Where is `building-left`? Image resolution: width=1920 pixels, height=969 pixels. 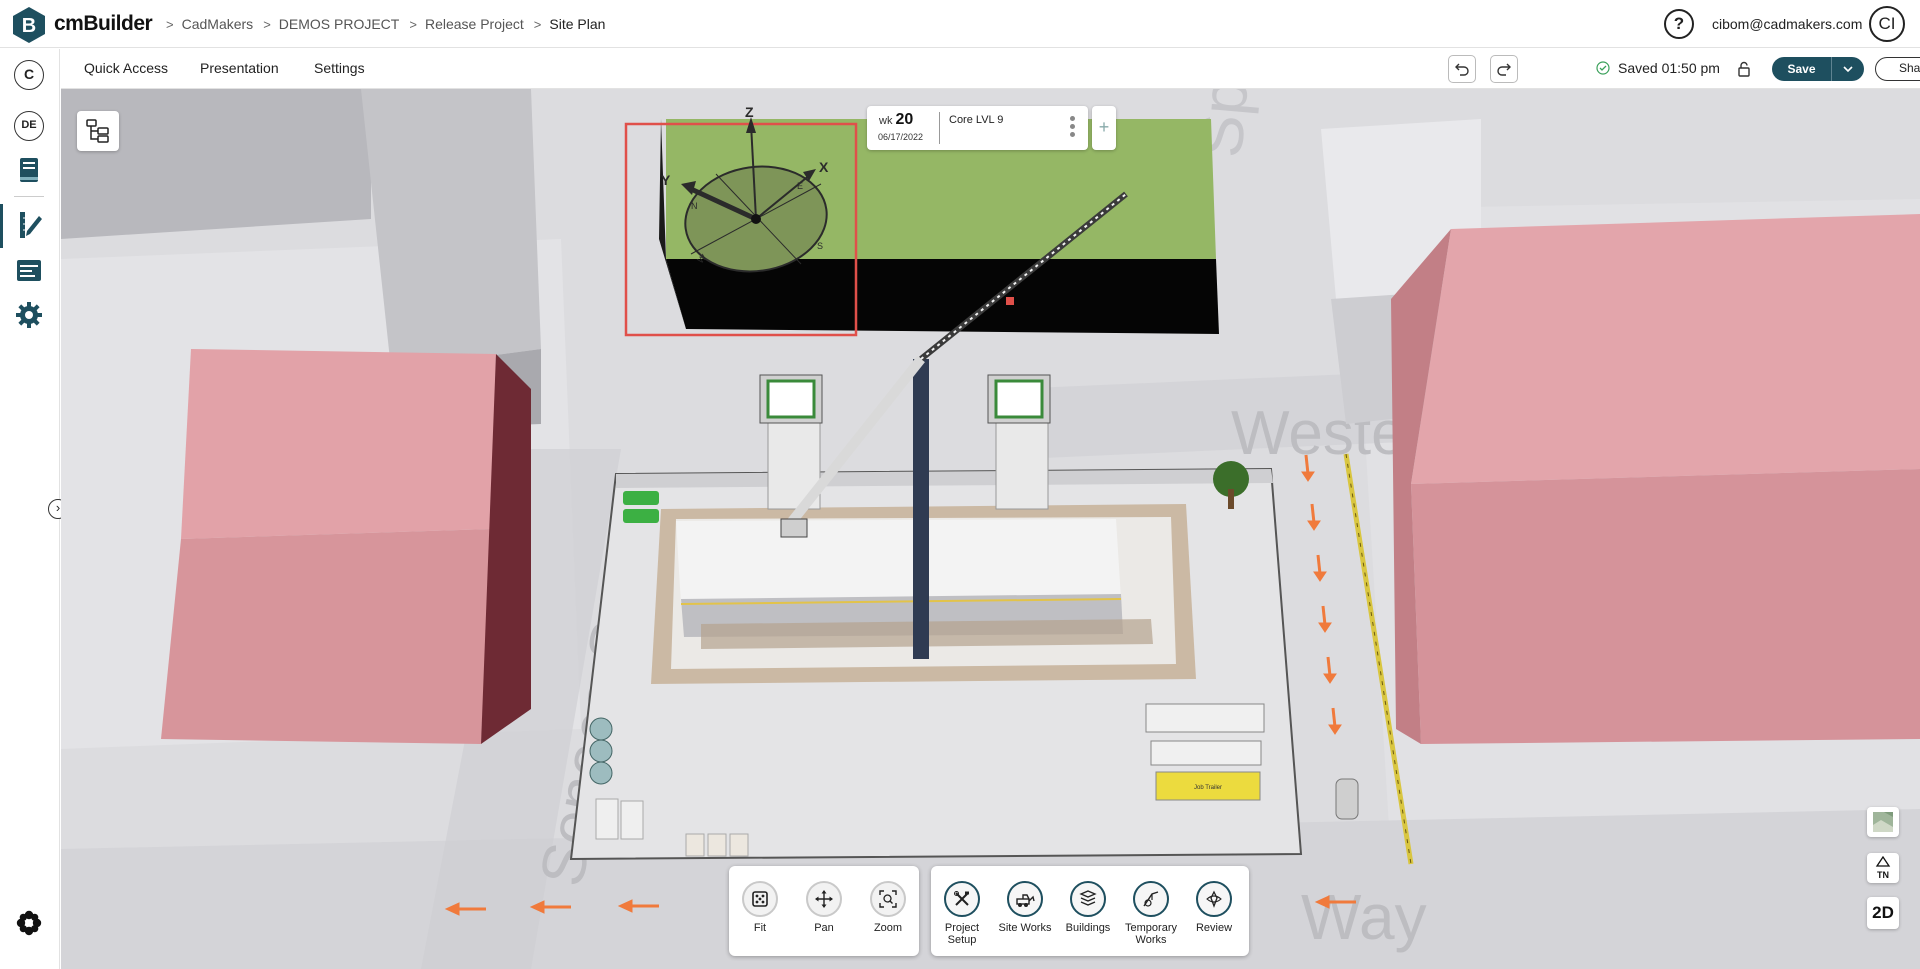
building-left is located at coordinates (346, 546).